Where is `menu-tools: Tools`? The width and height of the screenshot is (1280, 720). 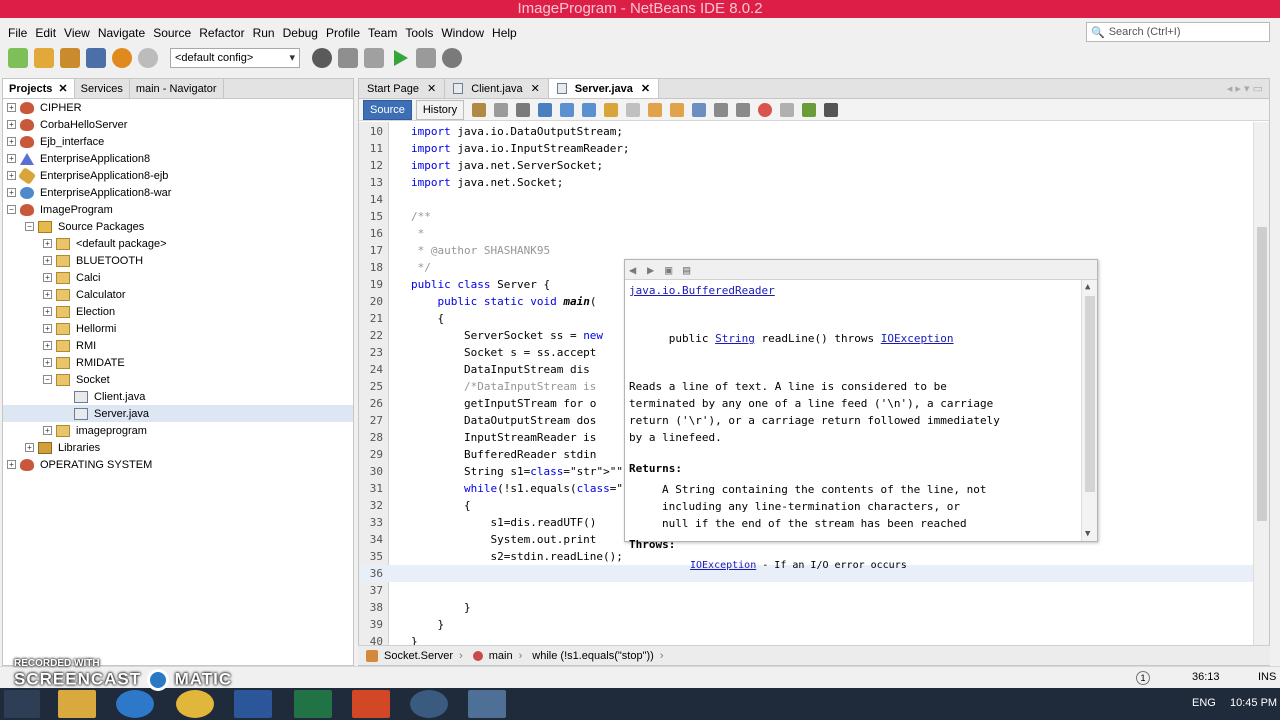
menu-tools: Tools is located at coordinates (419, 33).